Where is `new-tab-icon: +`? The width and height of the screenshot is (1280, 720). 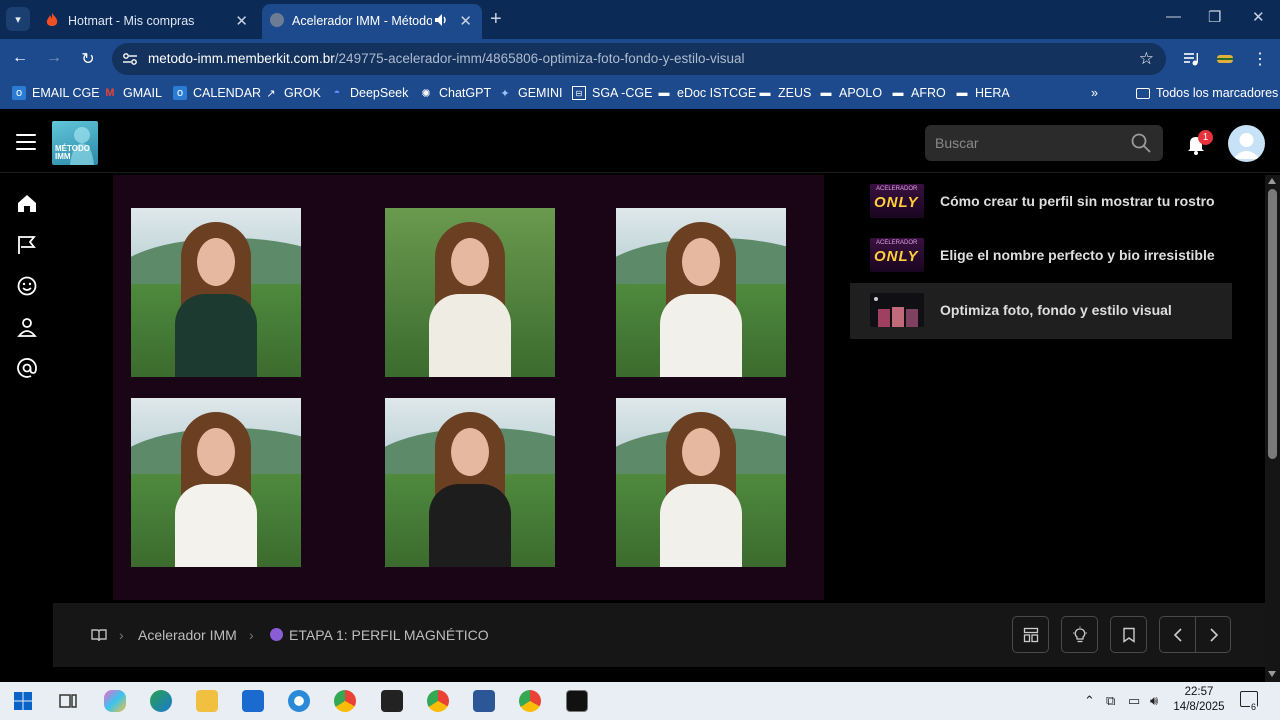 new-tab-icon: + is located at coordinates (496, 19).